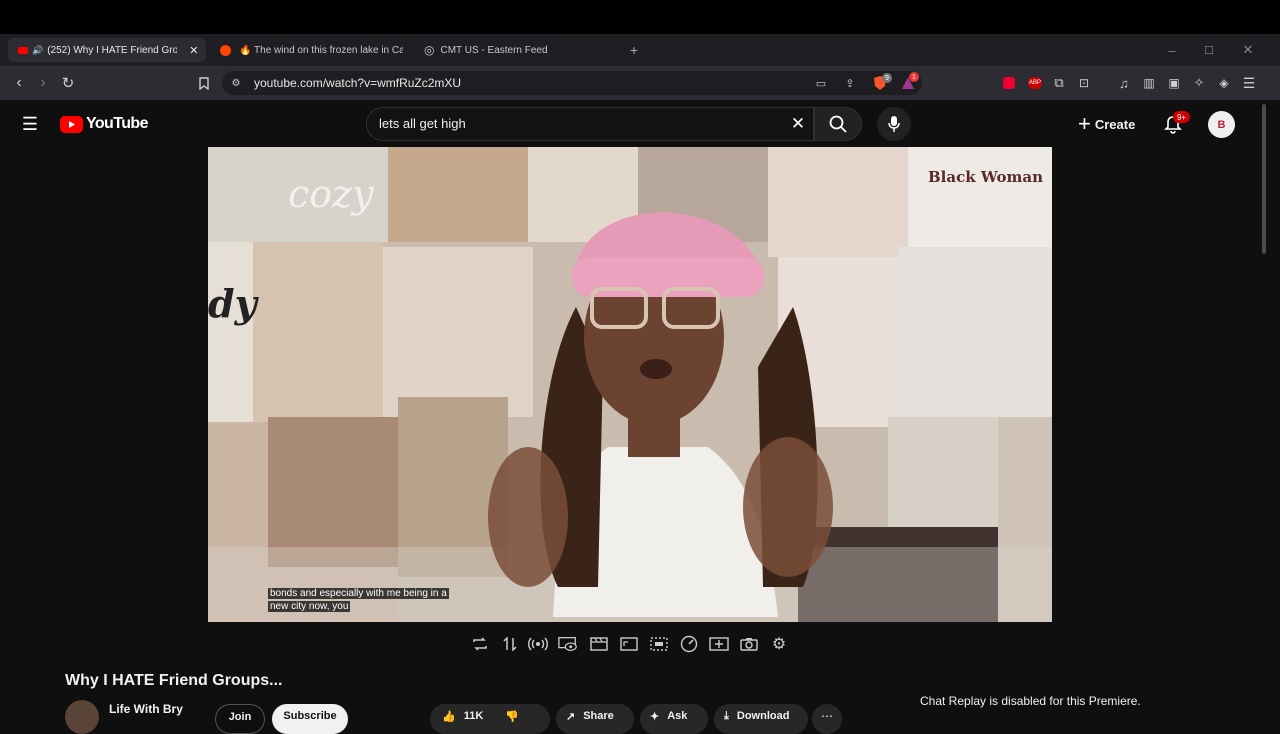 The height and width of the screenshot is (734, 1280). I want to click on caption-line-1: bonds and especially with me being in a, so click(358, 593).